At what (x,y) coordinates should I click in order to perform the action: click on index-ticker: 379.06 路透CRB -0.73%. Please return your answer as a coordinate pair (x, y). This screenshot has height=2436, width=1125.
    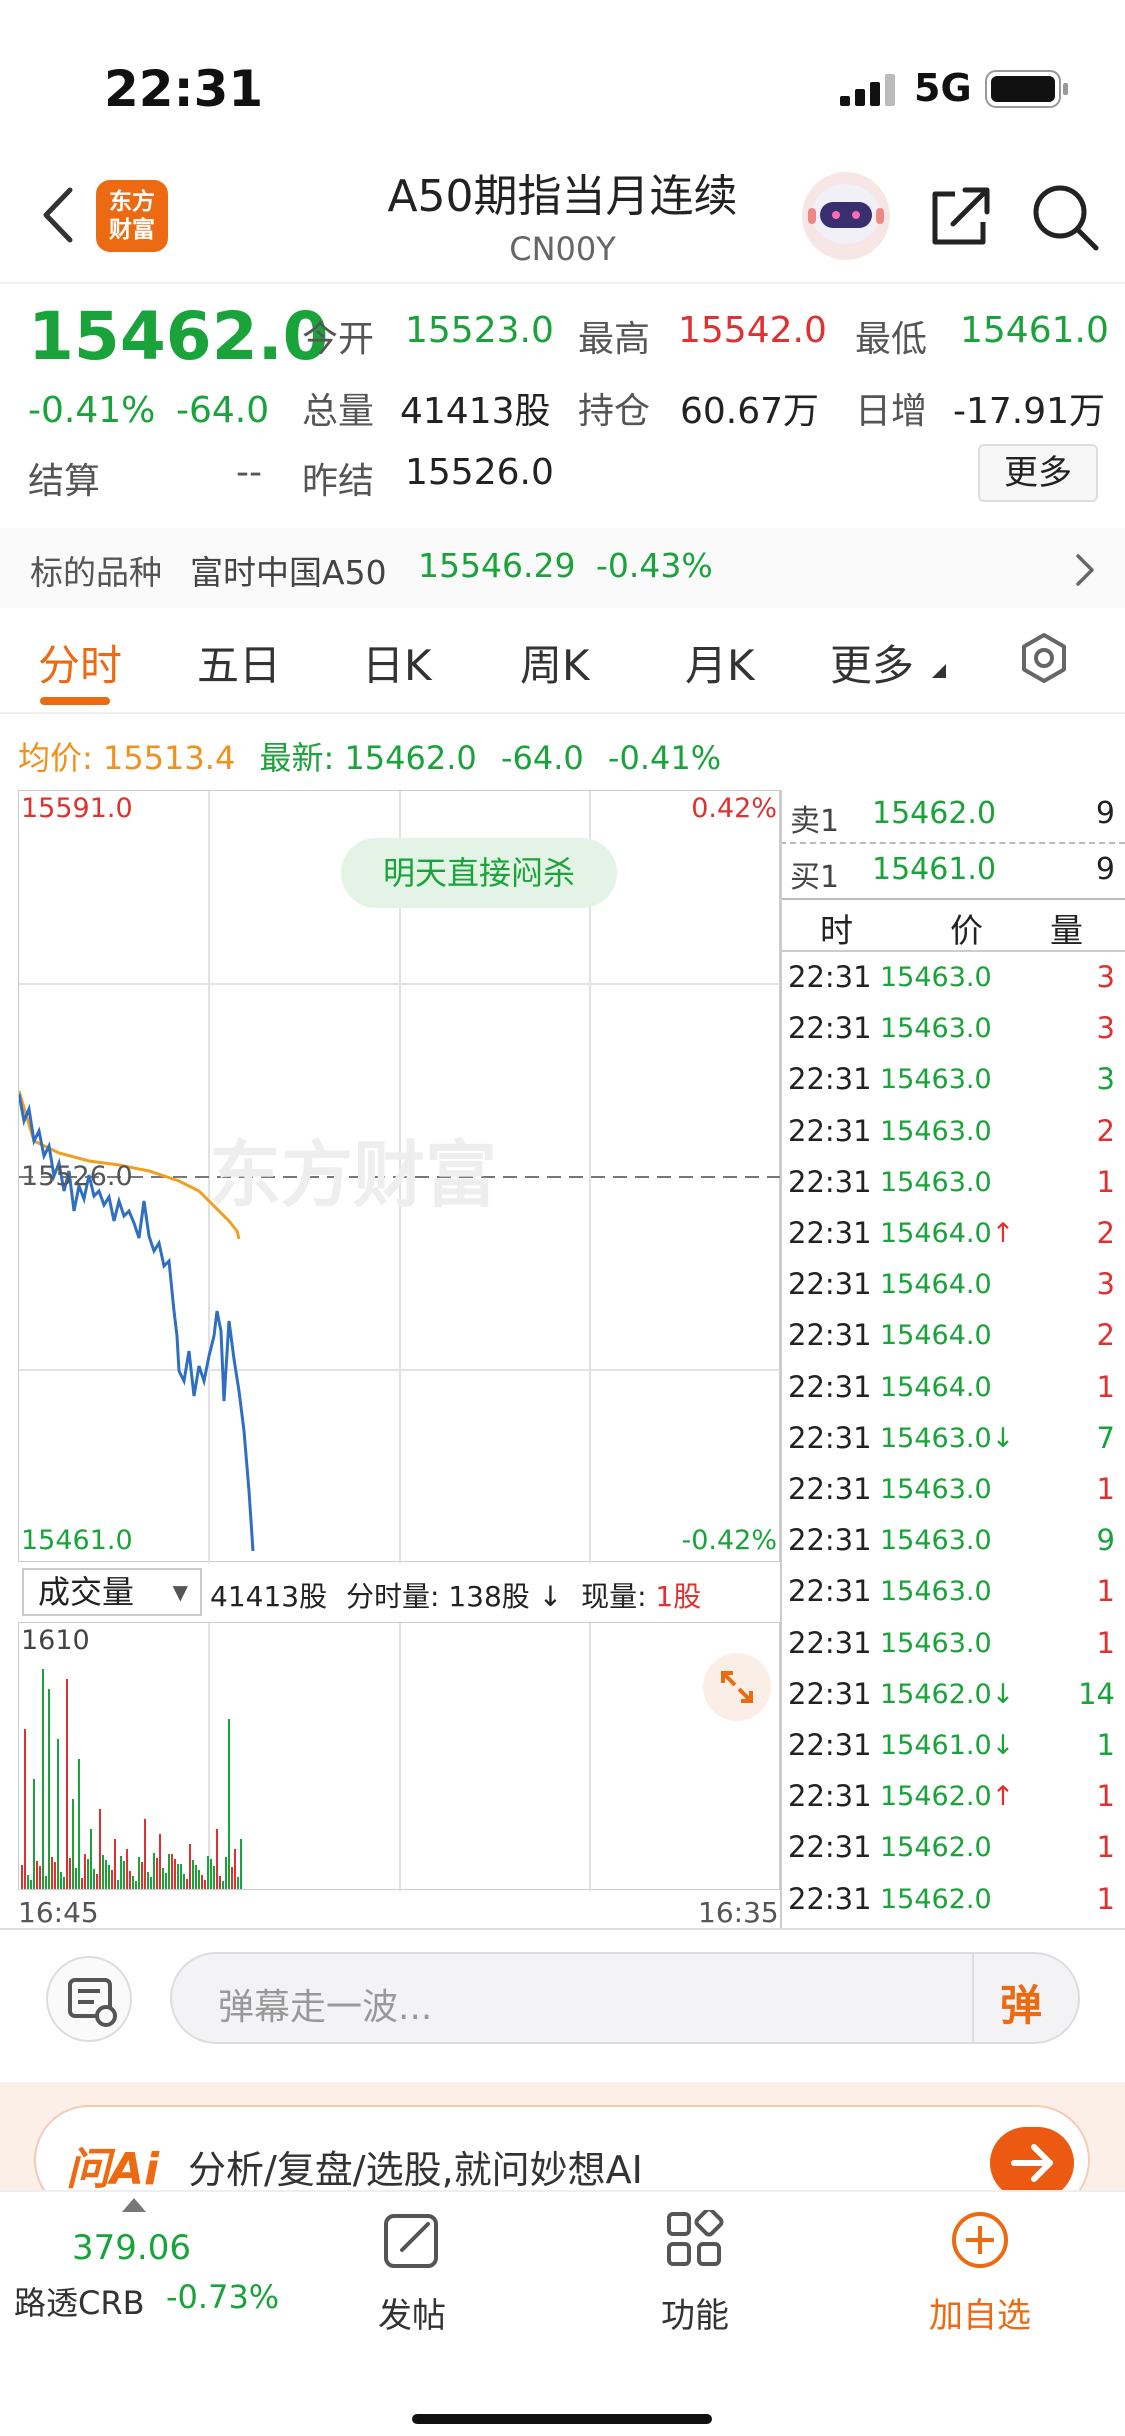
    Looking at the image, I should click on (139, 2272).